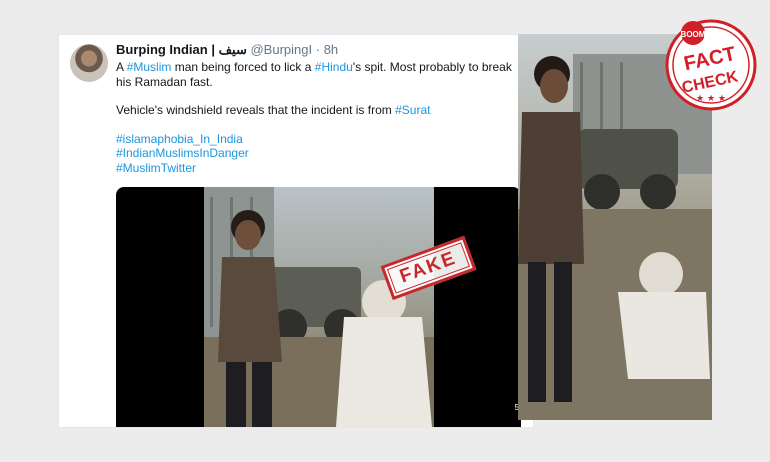  I want to click on hashtag-islamaphobia: #islamaphobia_In_India, so click(179, 139).